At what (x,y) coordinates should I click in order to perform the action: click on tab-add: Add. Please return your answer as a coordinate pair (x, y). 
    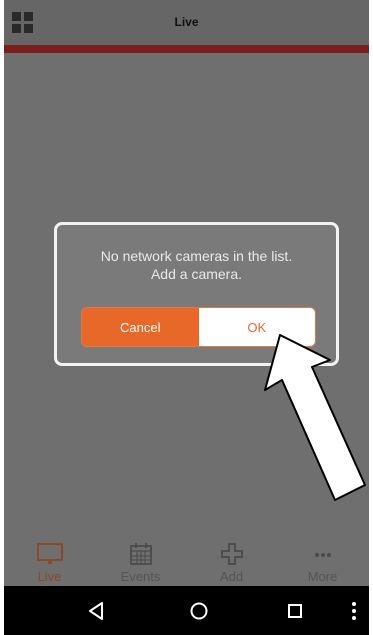
    Looking at the image, I should click on (231, 561).